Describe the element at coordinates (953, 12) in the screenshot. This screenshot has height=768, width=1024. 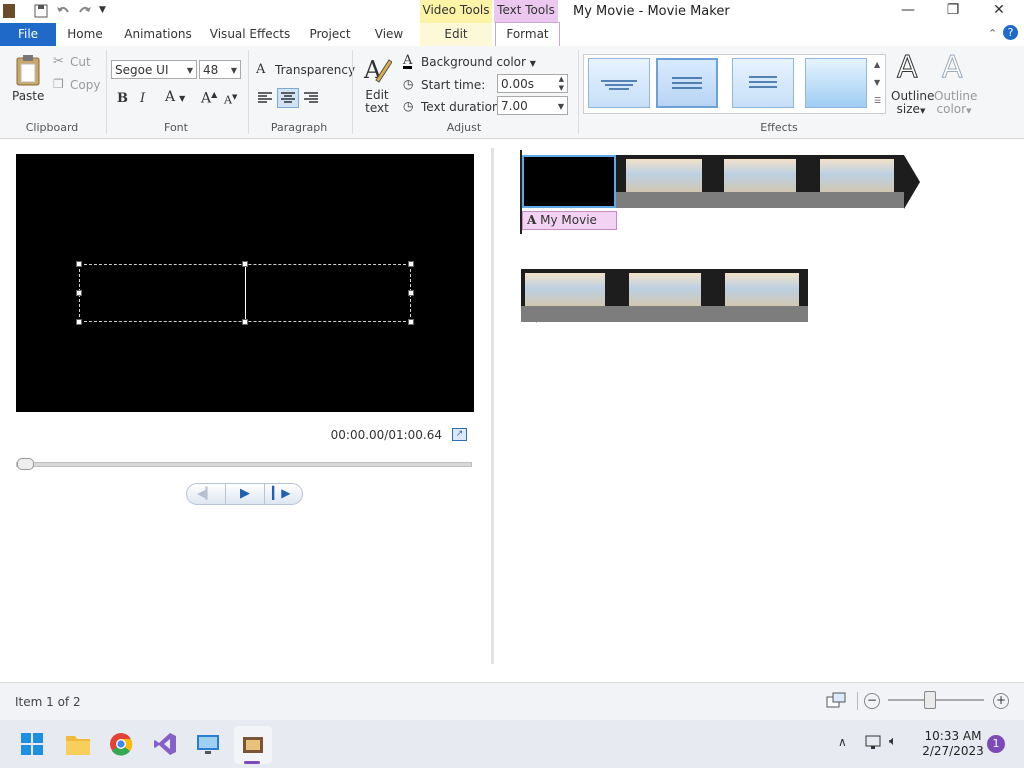
I see `maximize-button: ❐` at that location.